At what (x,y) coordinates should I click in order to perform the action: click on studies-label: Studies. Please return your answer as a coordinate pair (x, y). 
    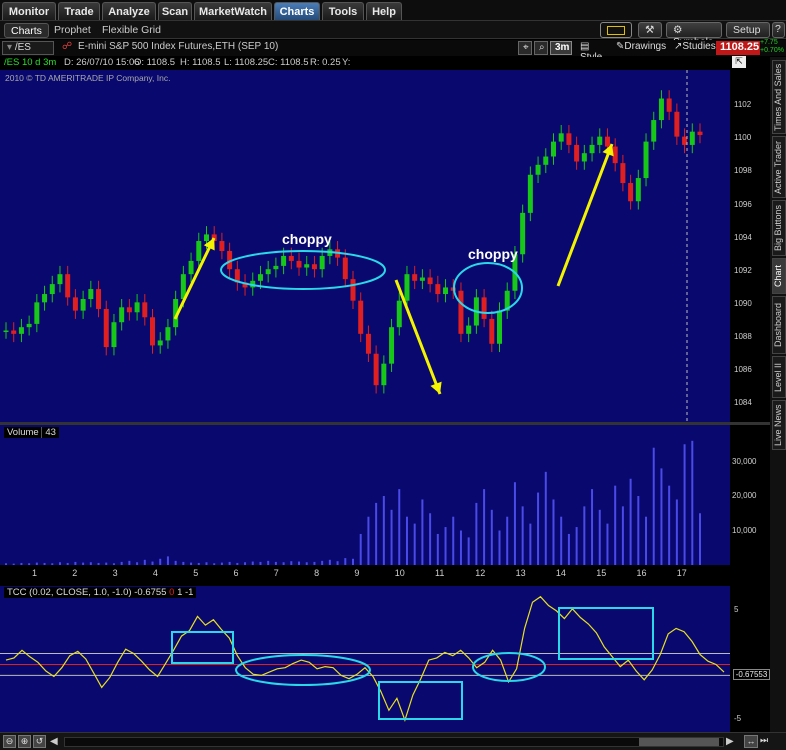
    Looking at the image, I should click on (699, 46).